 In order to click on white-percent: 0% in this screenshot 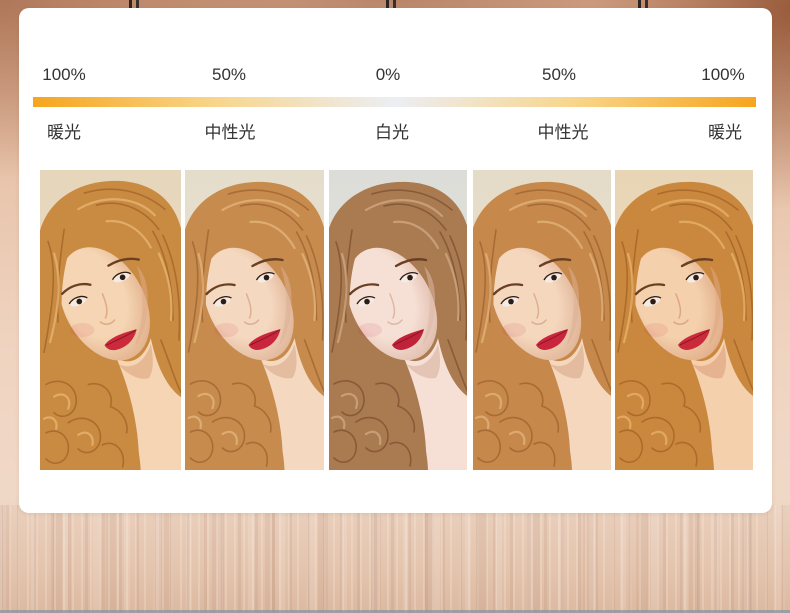, I will do `click(388, 74)`.